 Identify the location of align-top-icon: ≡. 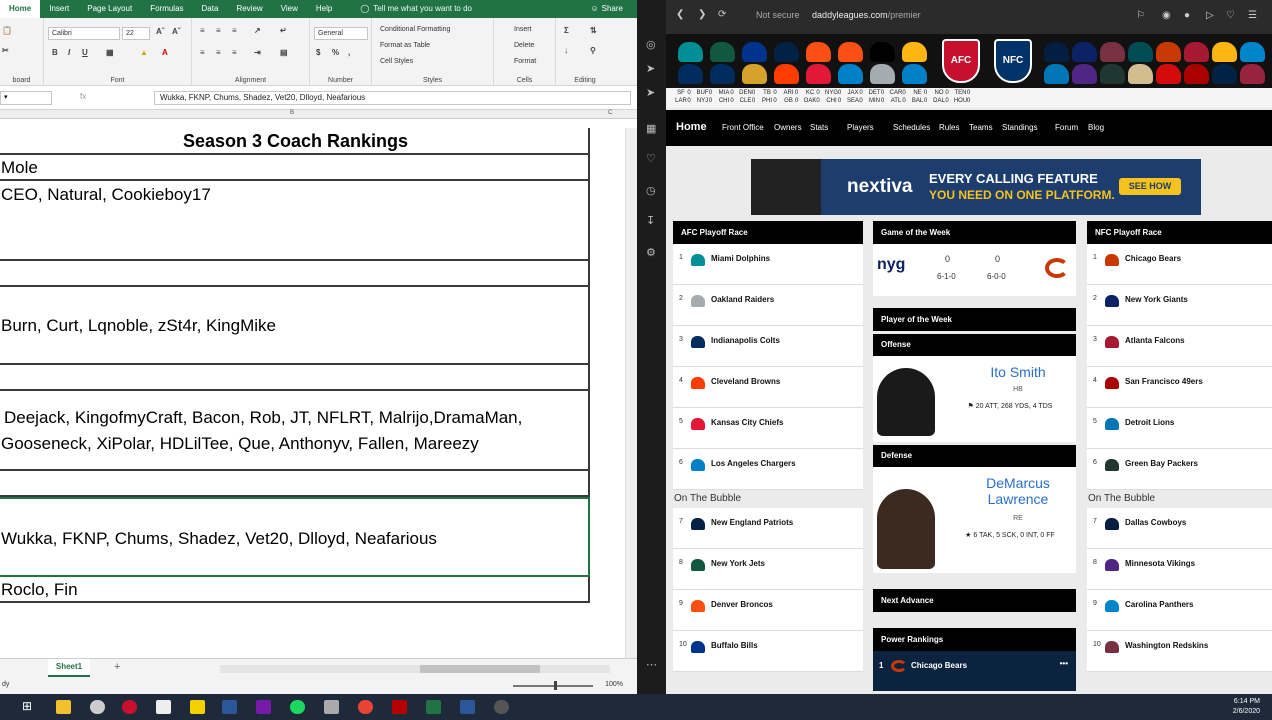
(202, 30).